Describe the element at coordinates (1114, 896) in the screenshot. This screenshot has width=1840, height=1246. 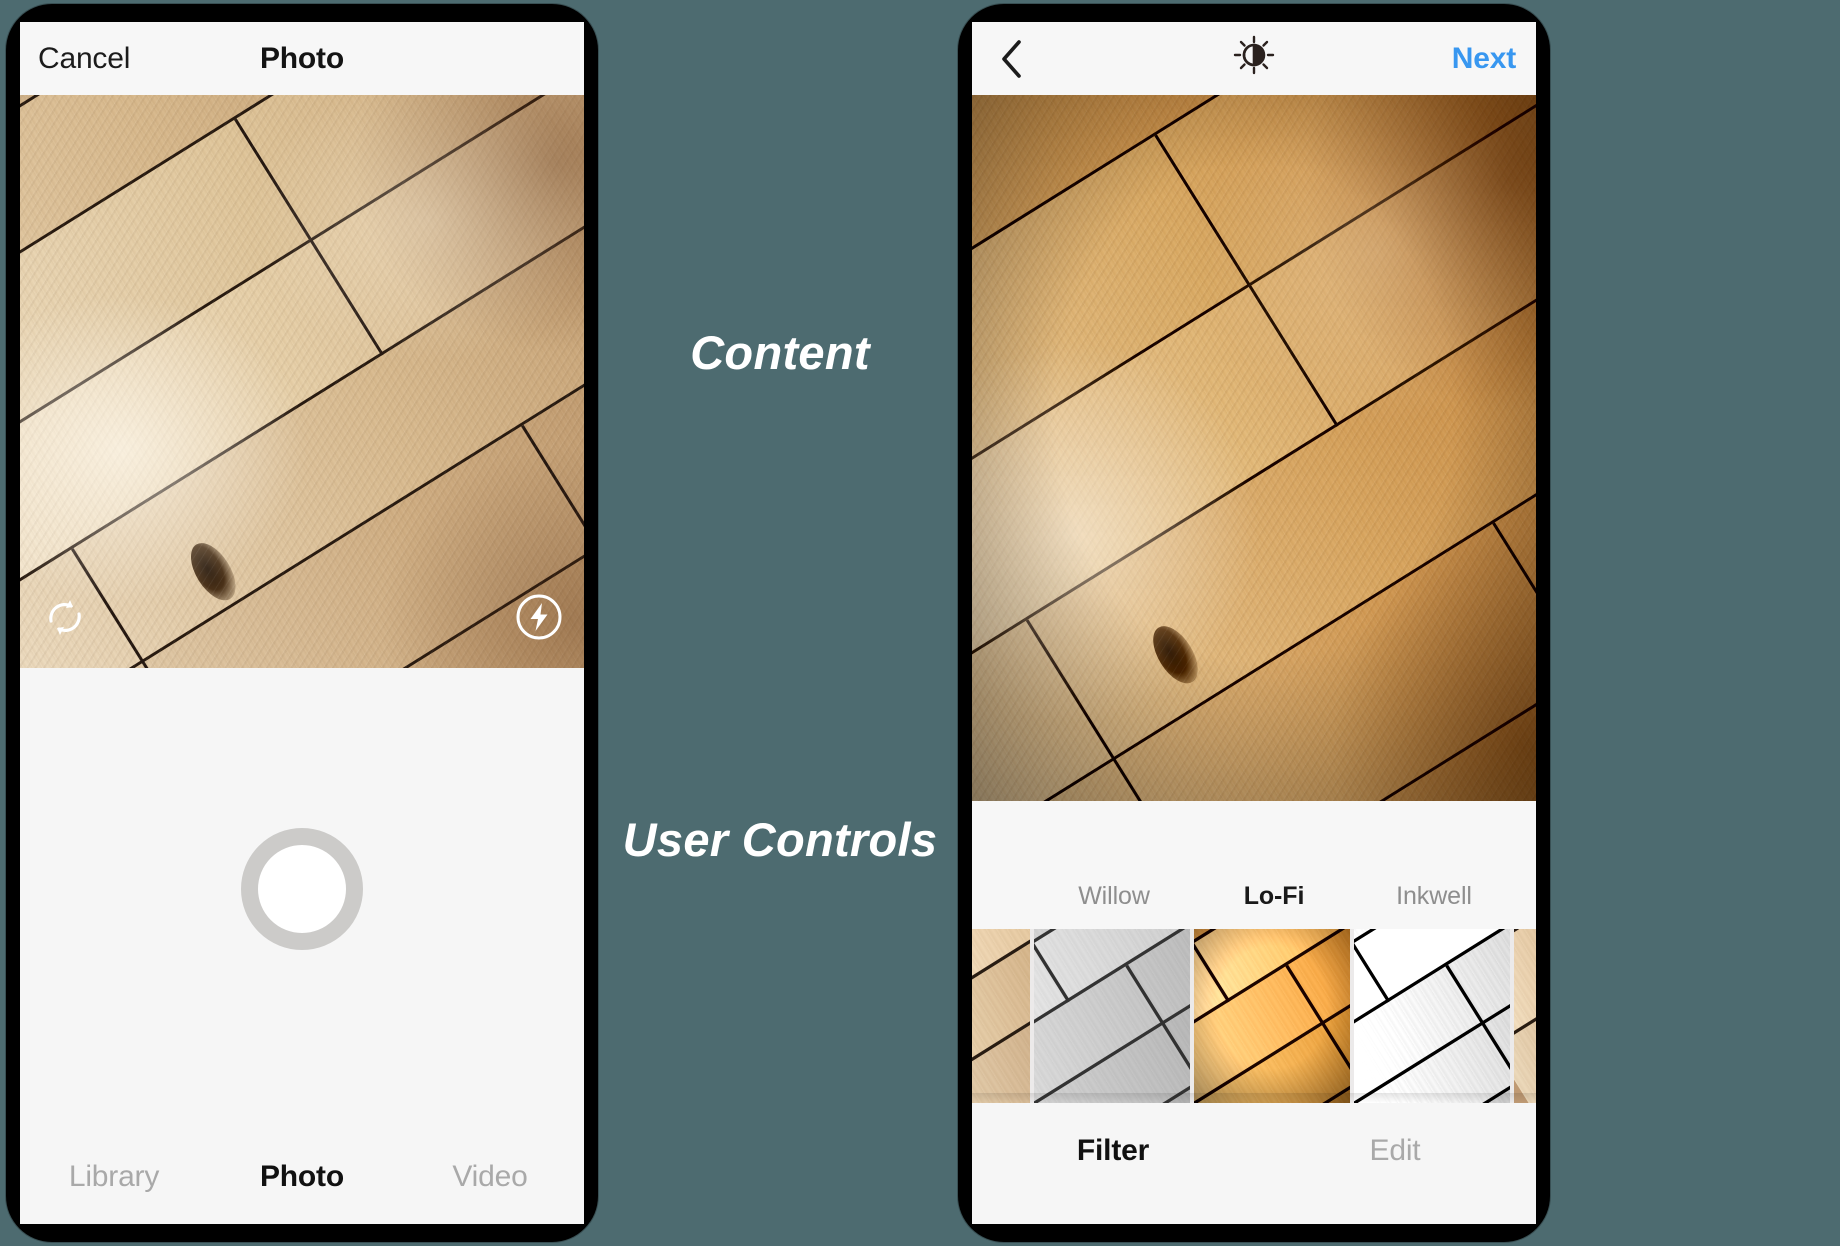
I see `filter-label-willow: Willow` at that location.